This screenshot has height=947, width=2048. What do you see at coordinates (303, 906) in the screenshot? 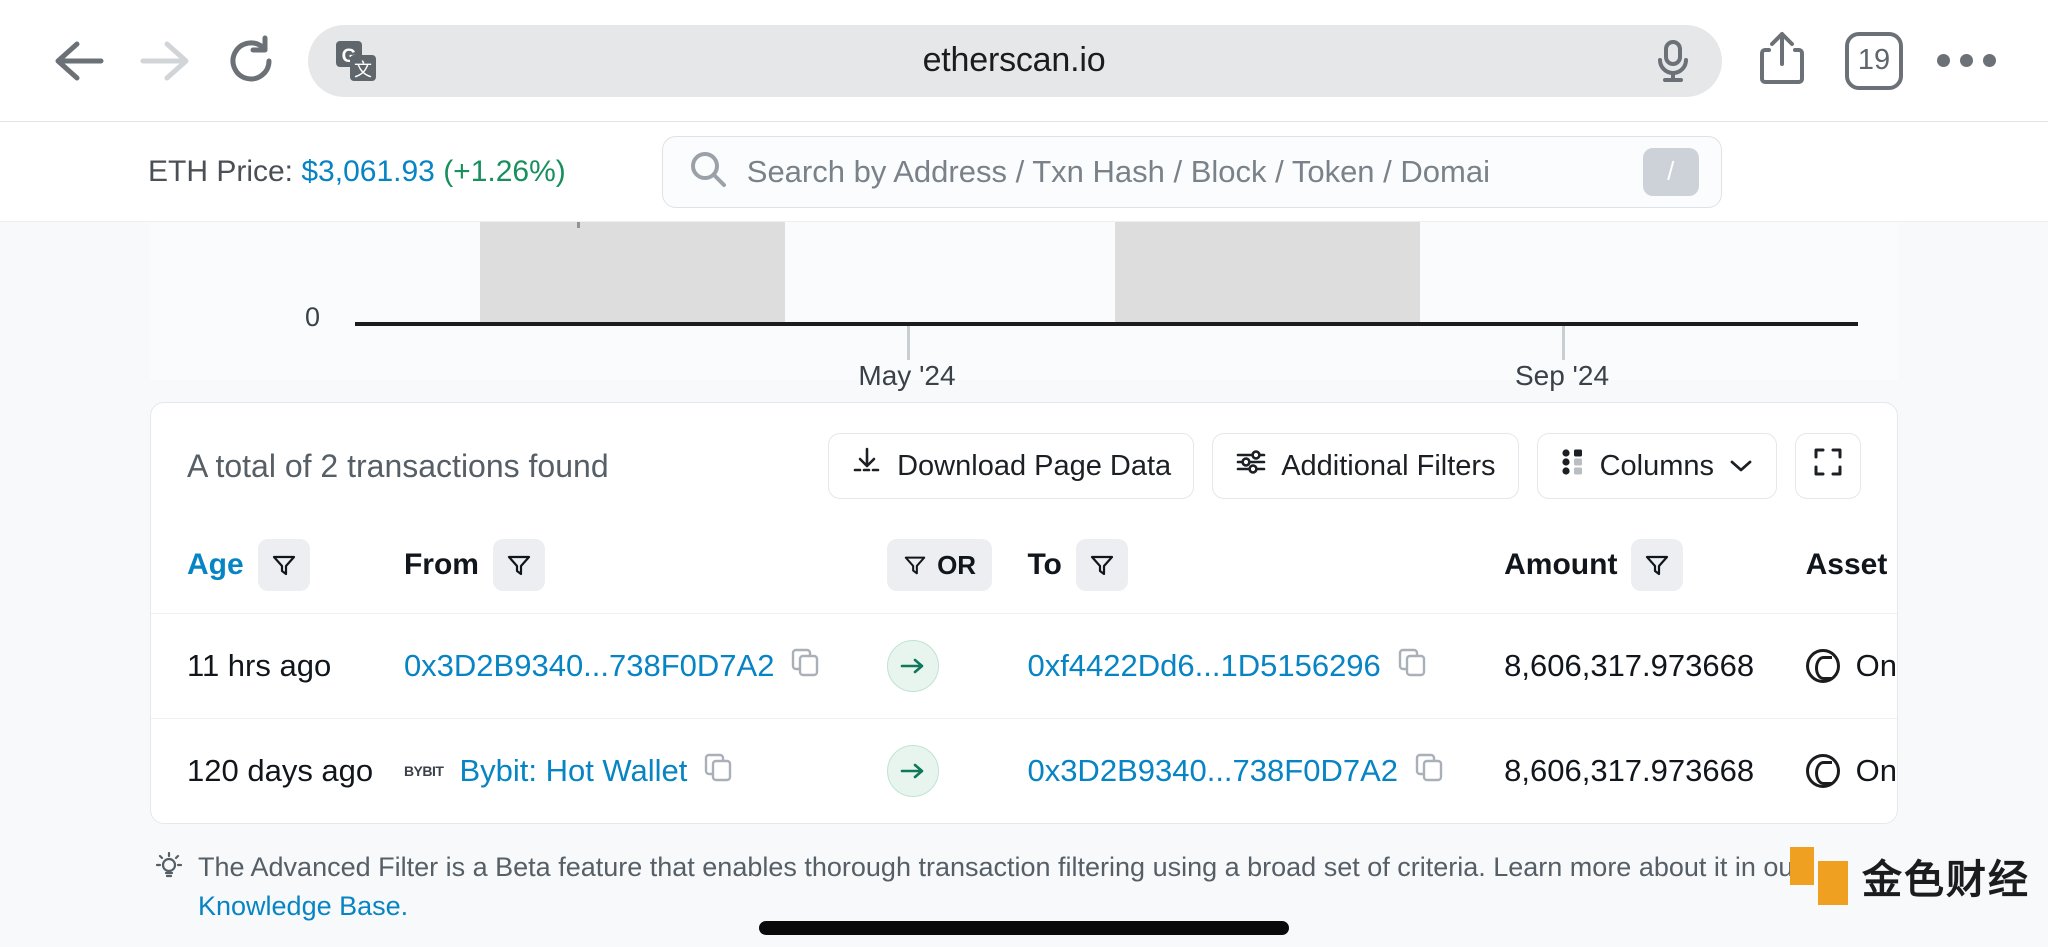
I see `knowledge-base-link: Knowledge Base.` at bounding box center [303, 906].